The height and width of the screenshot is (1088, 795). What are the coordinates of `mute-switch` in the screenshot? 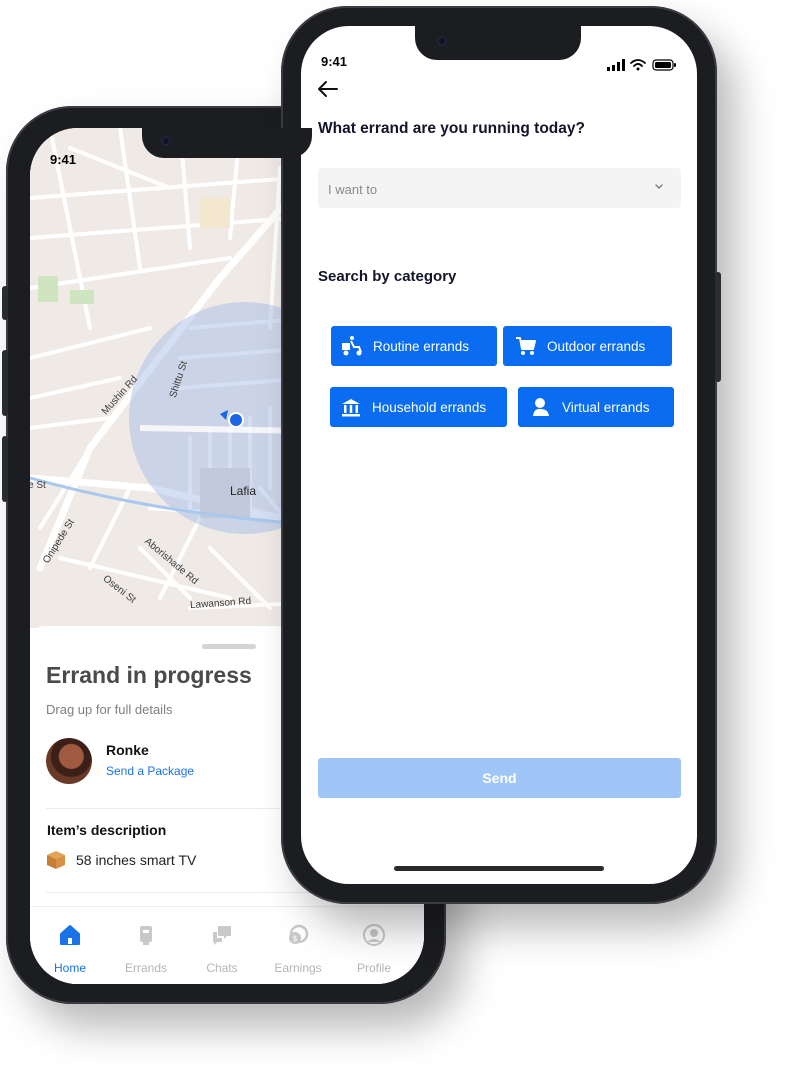 It's located at (5, 303).